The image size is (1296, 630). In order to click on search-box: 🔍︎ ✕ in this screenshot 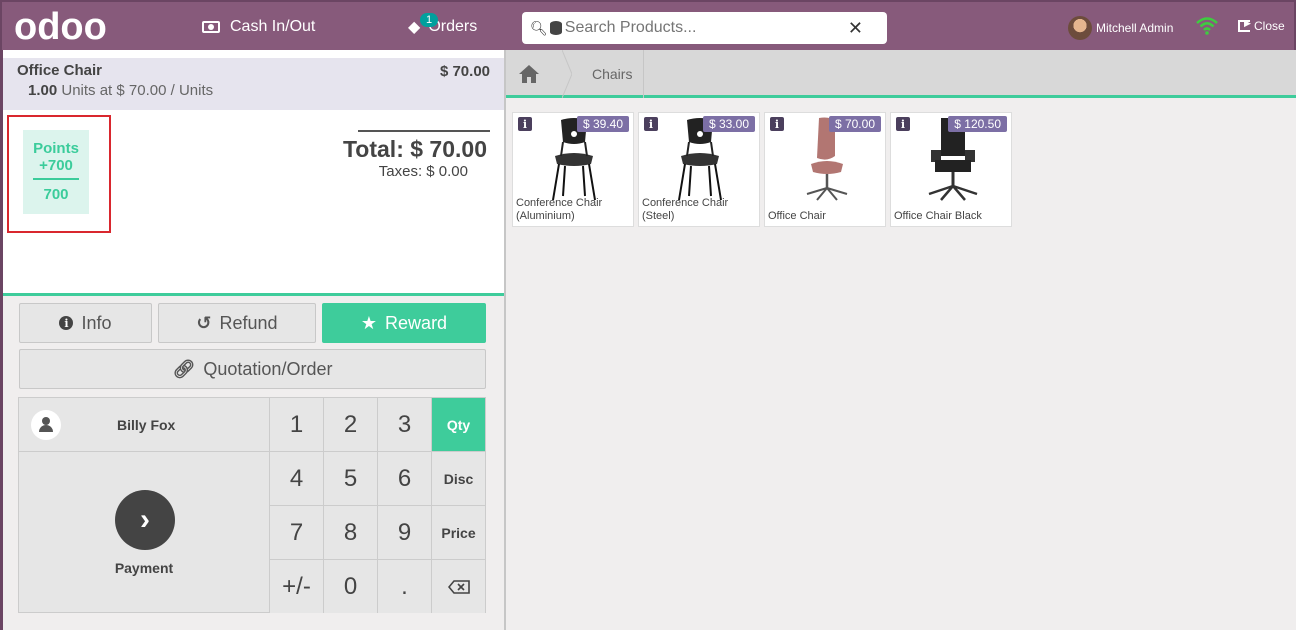, I will do `click(704, 28)`.